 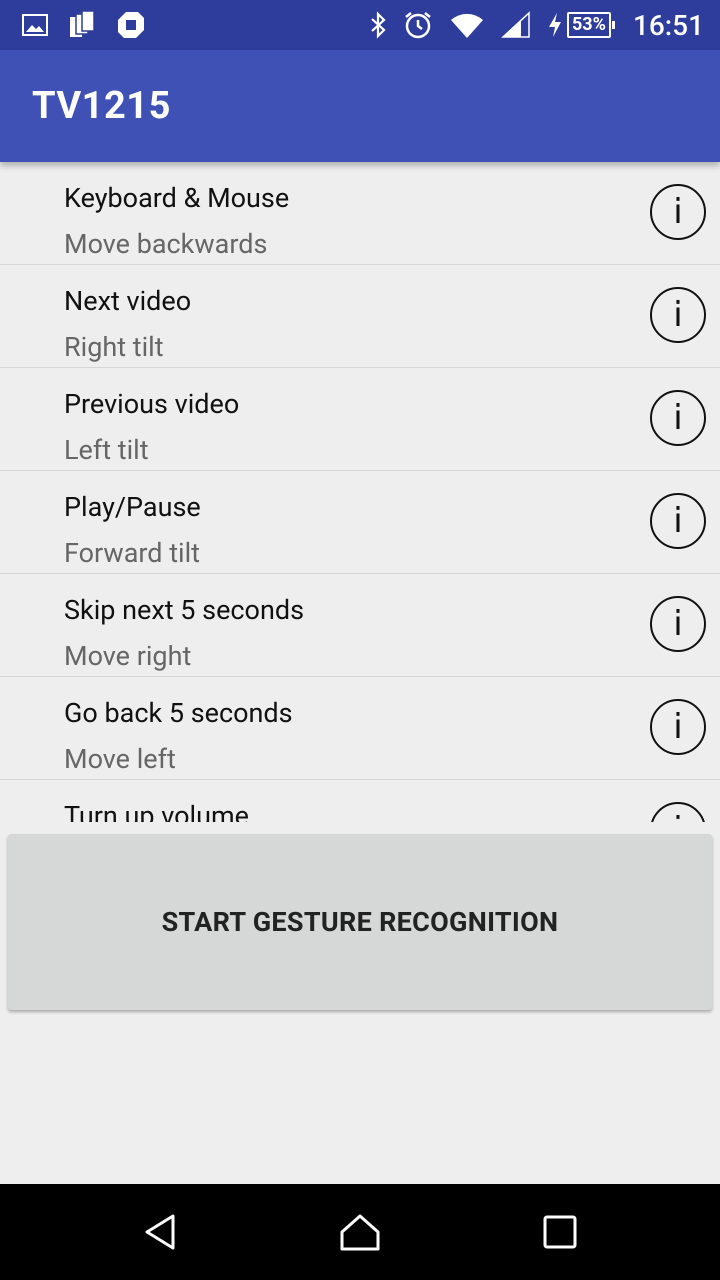 I want to click on status-right-icons: 53% 16:51, so click(x=536, y=25).